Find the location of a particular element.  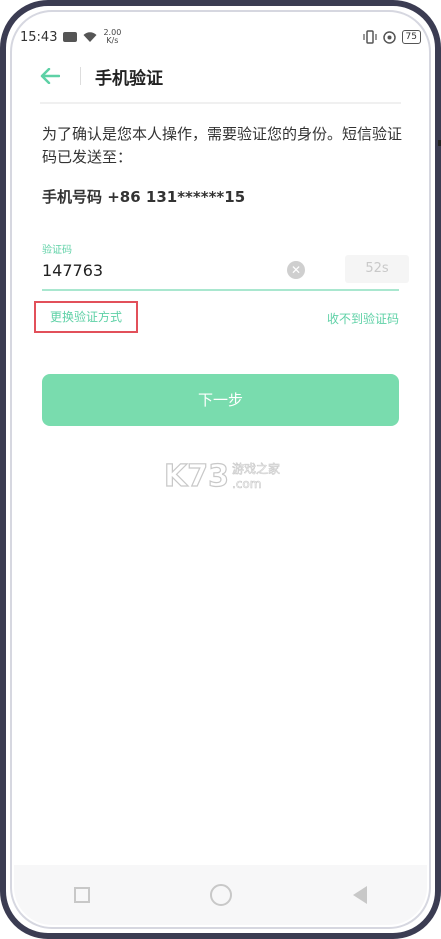

k73-watermark-logo: K73 游戏之家 .com is located at coordinates (222, 475).